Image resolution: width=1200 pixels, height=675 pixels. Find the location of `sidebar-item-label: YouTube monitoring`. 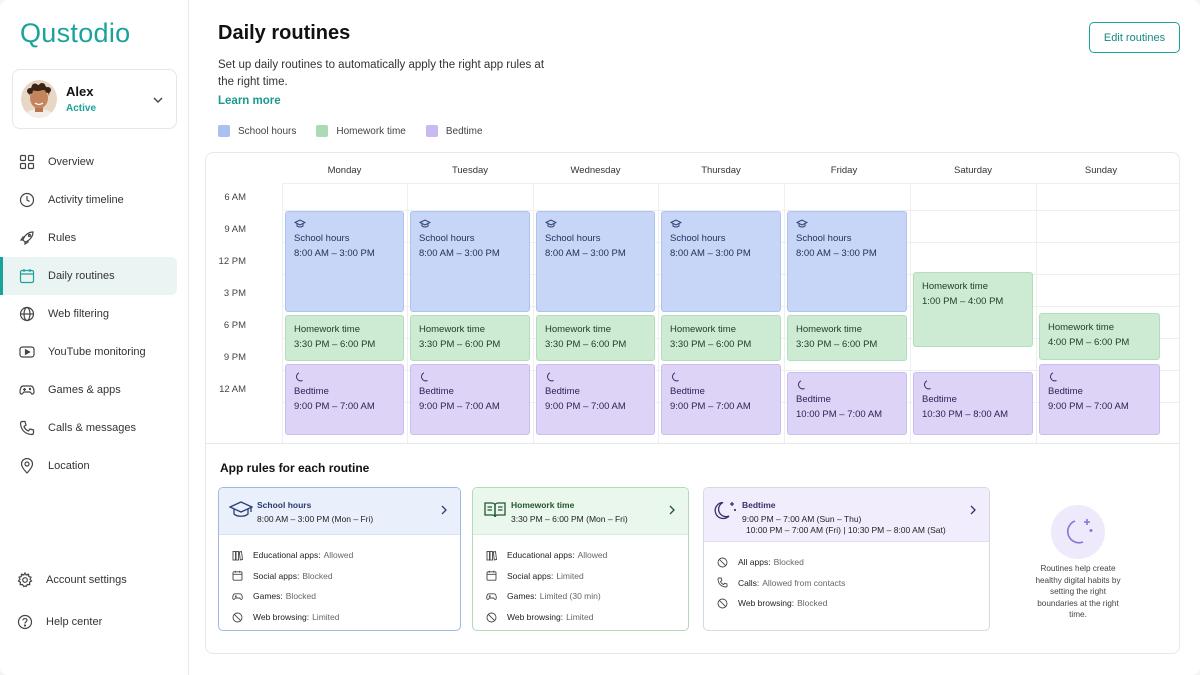

sidebar-item-label: YouTube monitoring is located at coordinates (97, 352).